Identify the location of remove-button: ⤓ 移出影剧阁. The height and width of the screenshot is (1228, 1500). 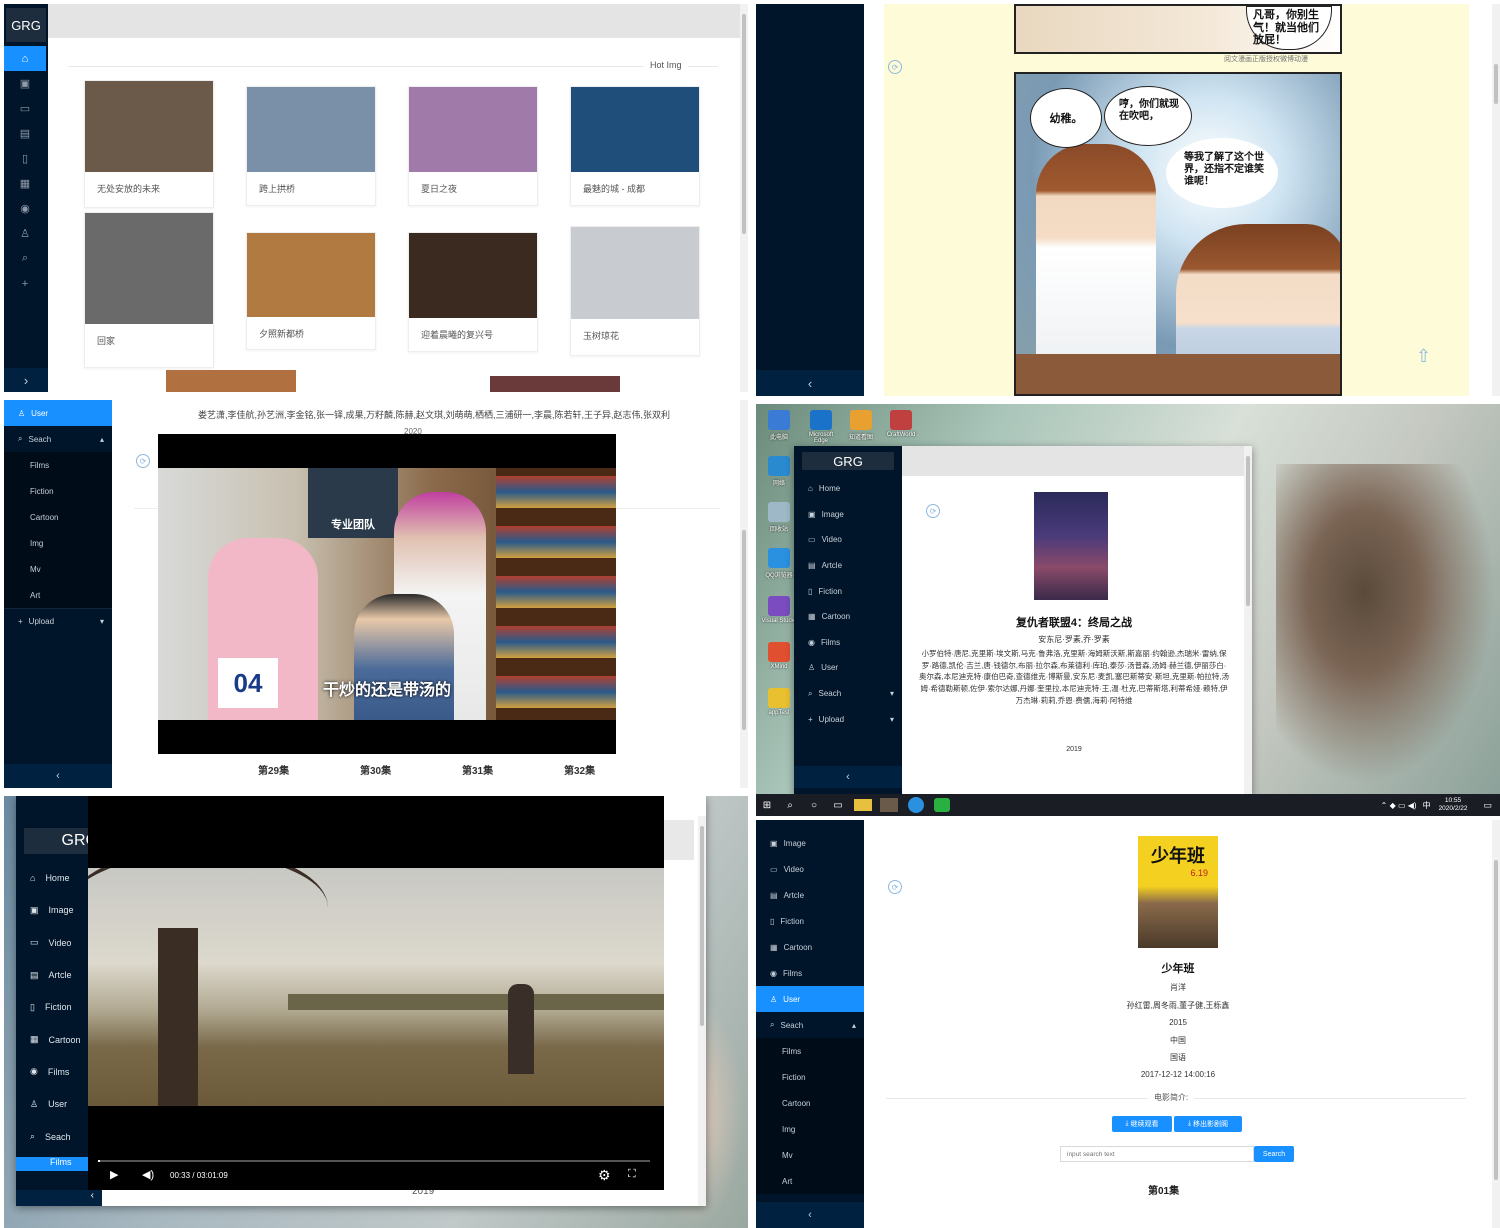
(1208, 1124).